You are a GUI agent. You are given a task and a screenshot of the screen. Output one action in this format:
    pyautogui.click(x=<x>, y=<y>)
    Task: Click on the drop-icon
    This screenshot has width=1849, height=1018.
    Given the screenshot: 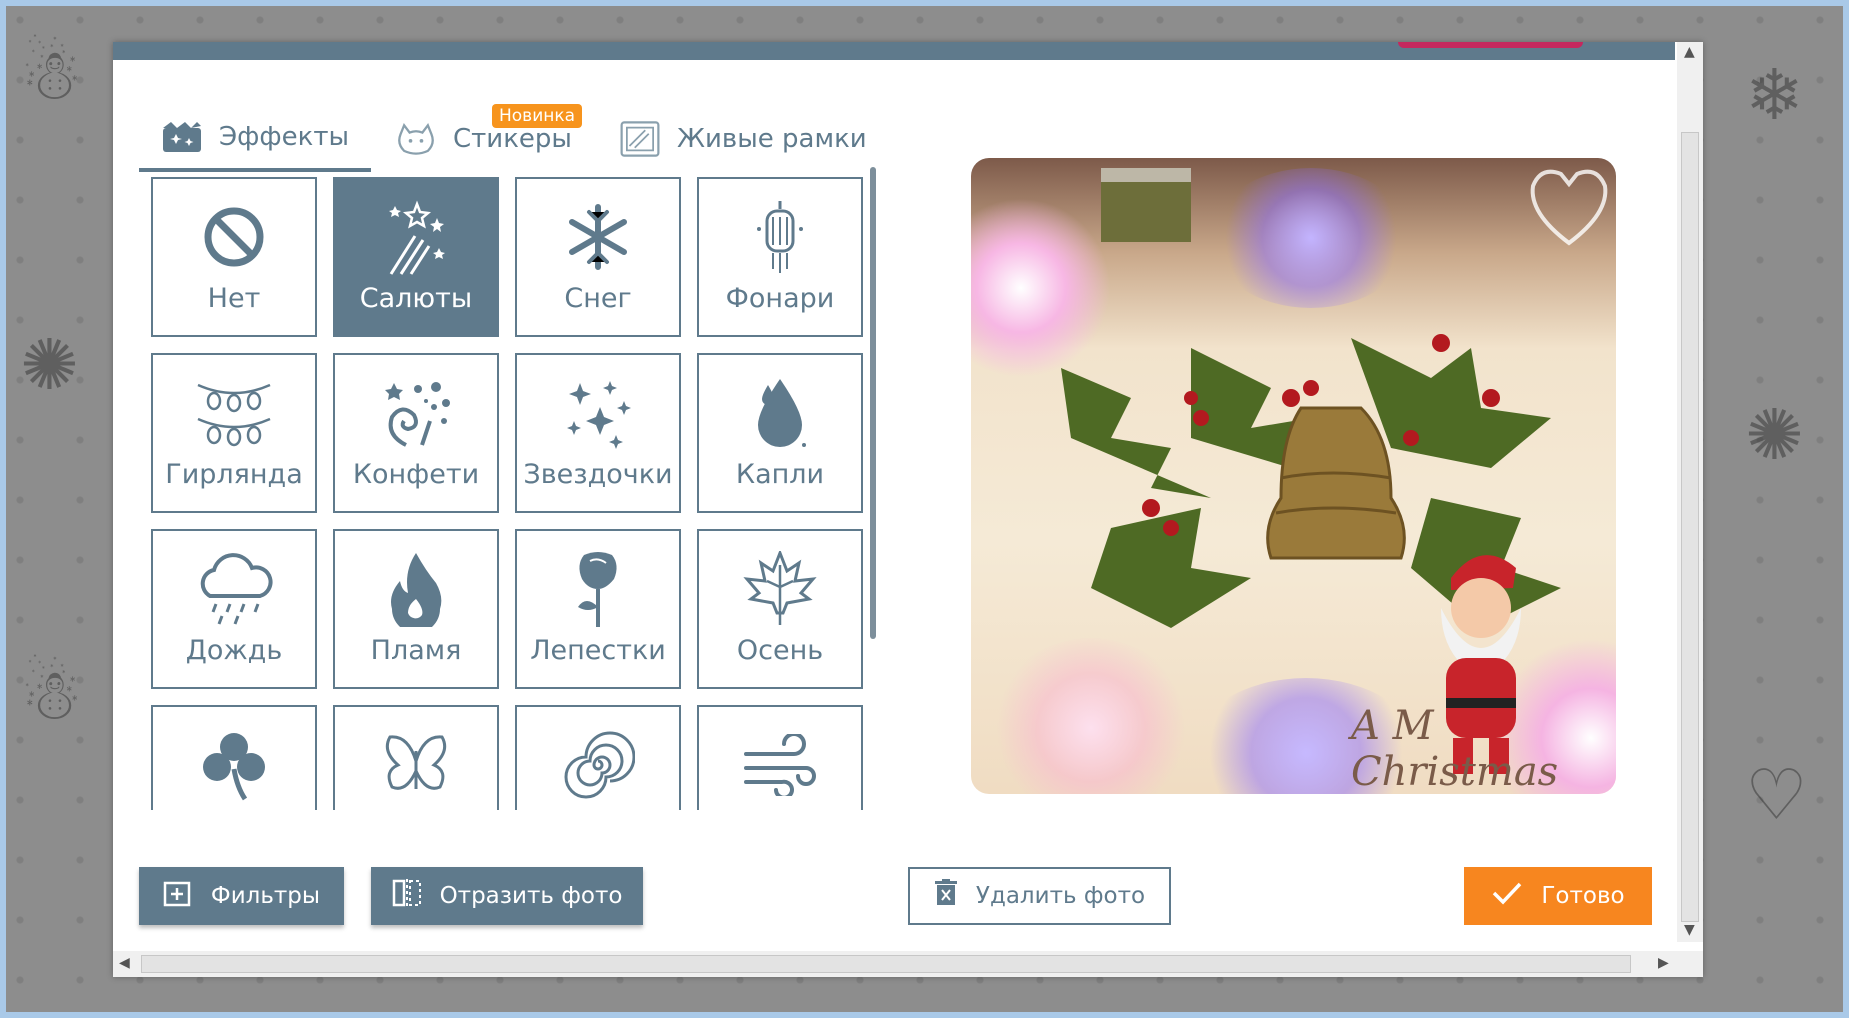 What is the action you would take?
    pyautogui.click(x=780, y=413)
    